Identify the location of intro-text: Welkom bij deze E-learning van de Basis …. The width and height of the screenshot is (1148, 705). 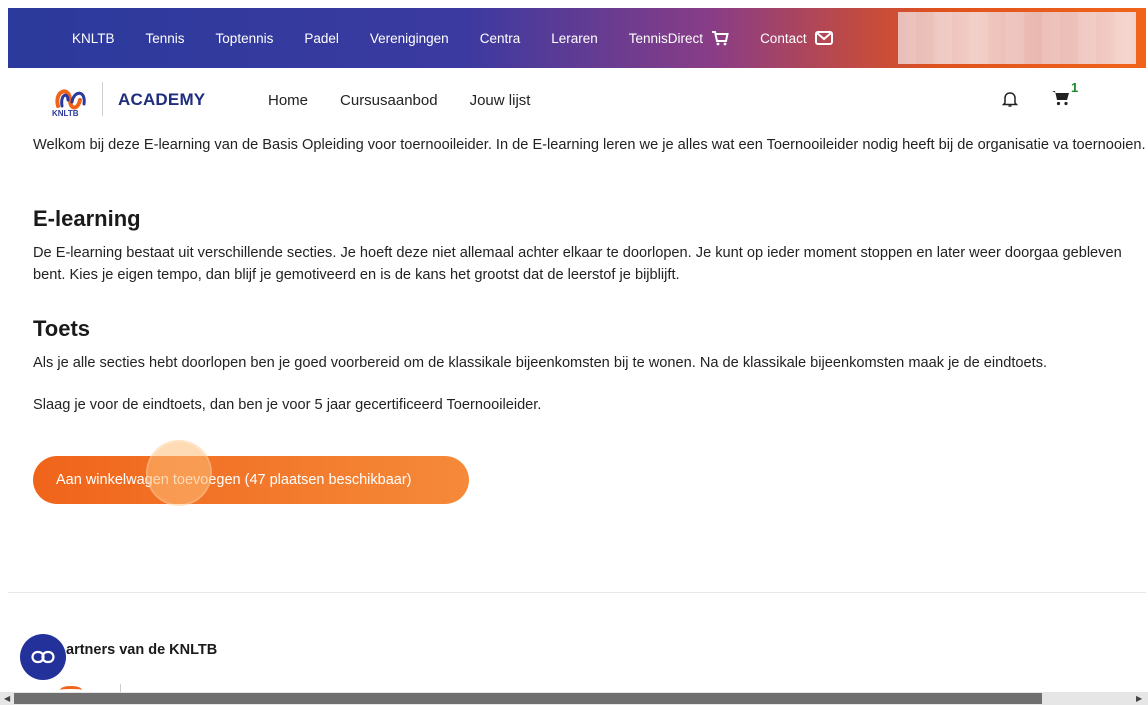
(589, 145).